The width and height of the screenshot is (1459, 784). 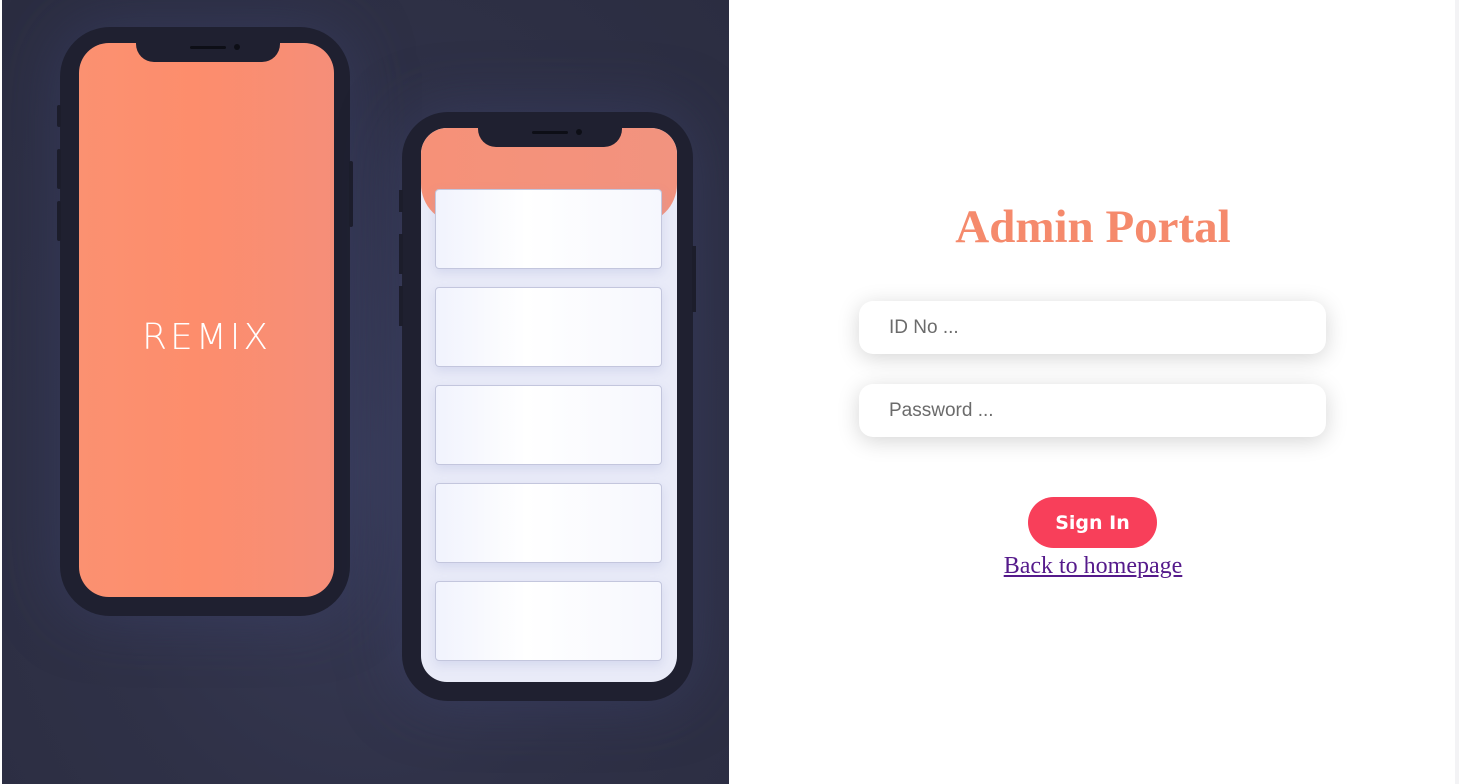 I want to click on sign-in-button: Sign In, so click(x=1092, y=522).